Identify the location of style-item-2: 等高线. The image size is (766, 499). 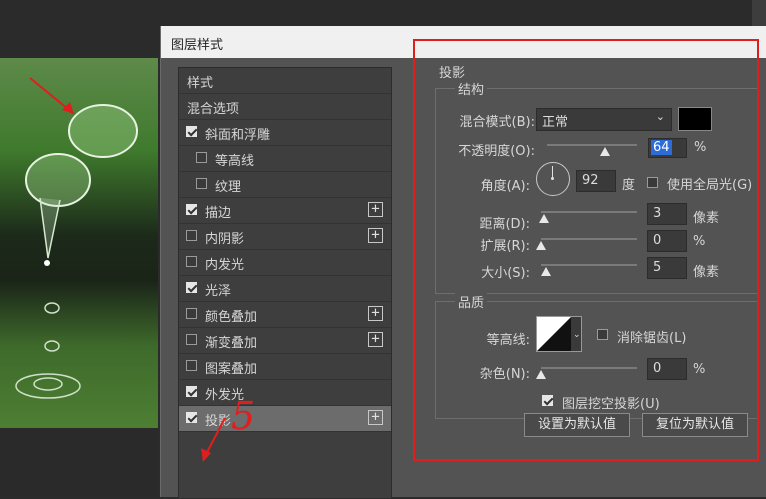
(285, 159).